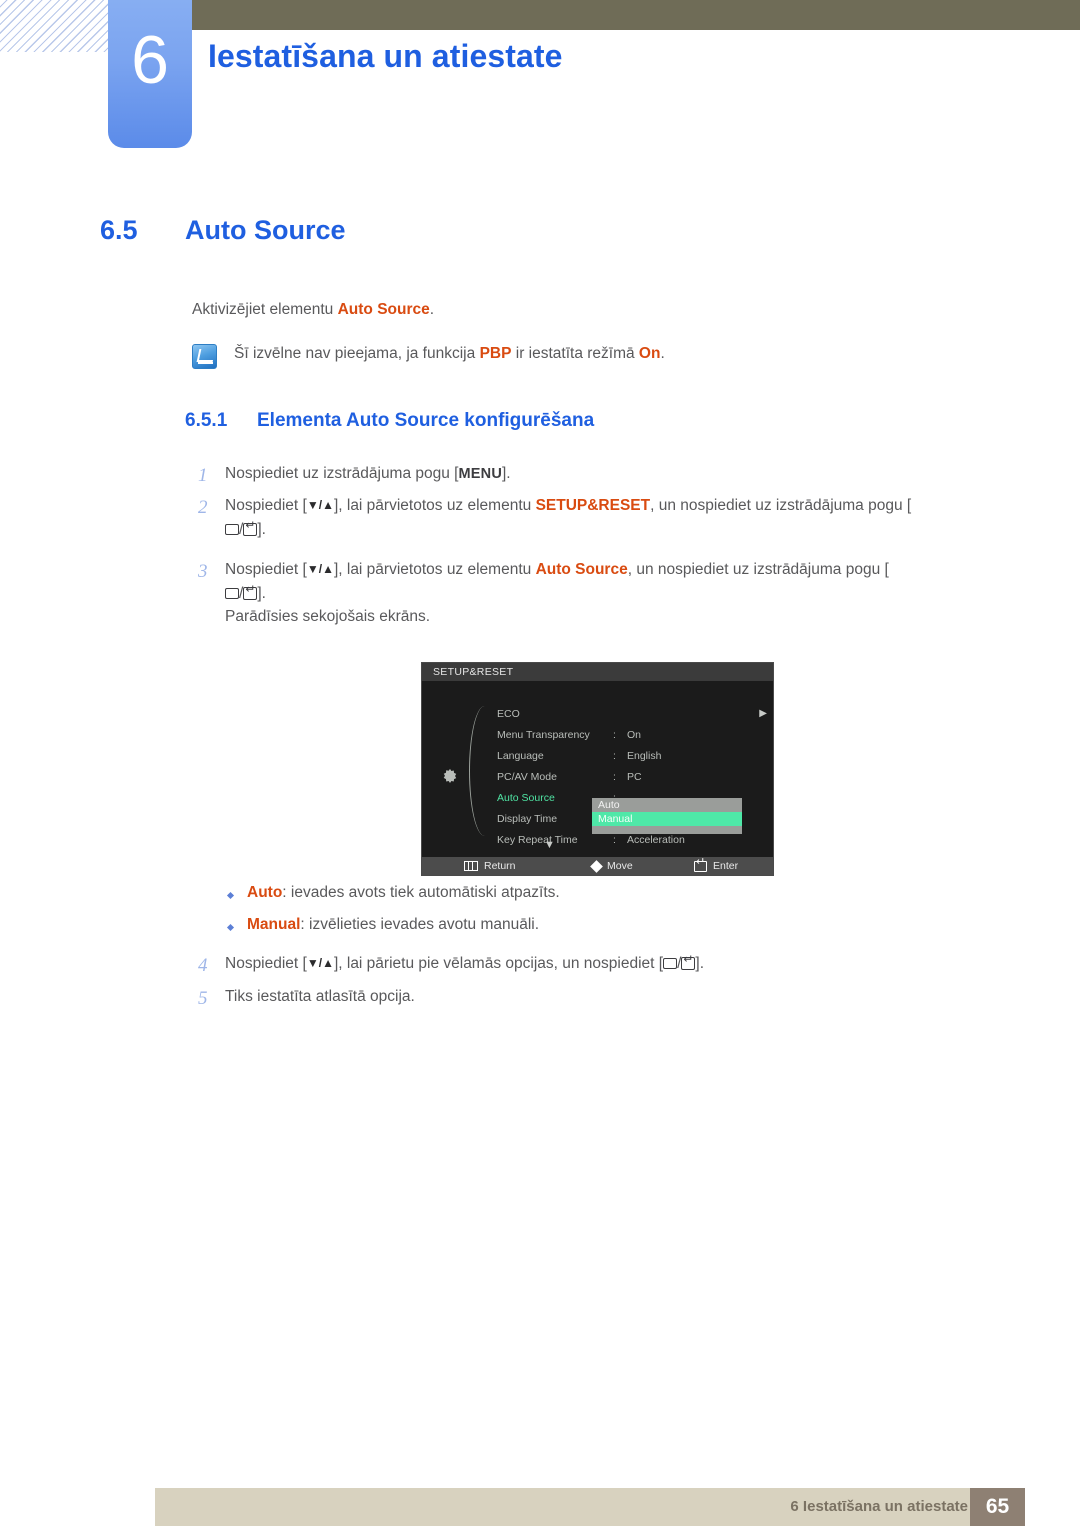 This screenshot has width=1080, height=1527. I want to click on note-accent-on: On, so click(649, 353).